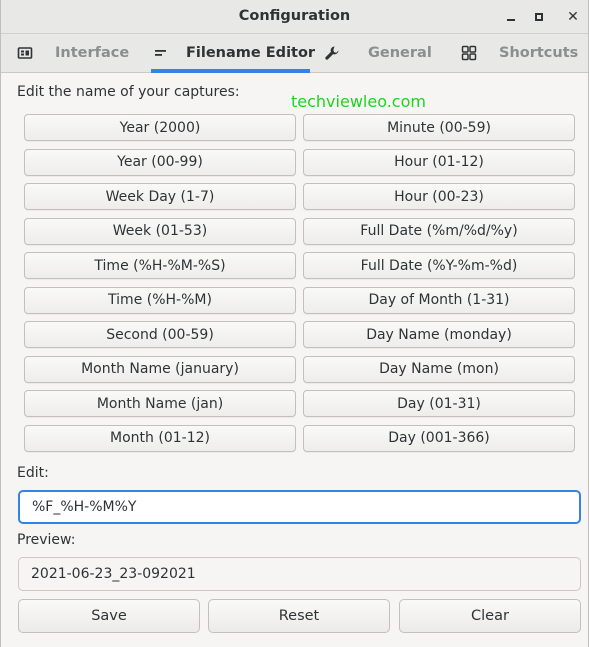 Image resolution: width=589 pixels, height=647 pixels. I want to click on interface-icon, so click(25, 53).